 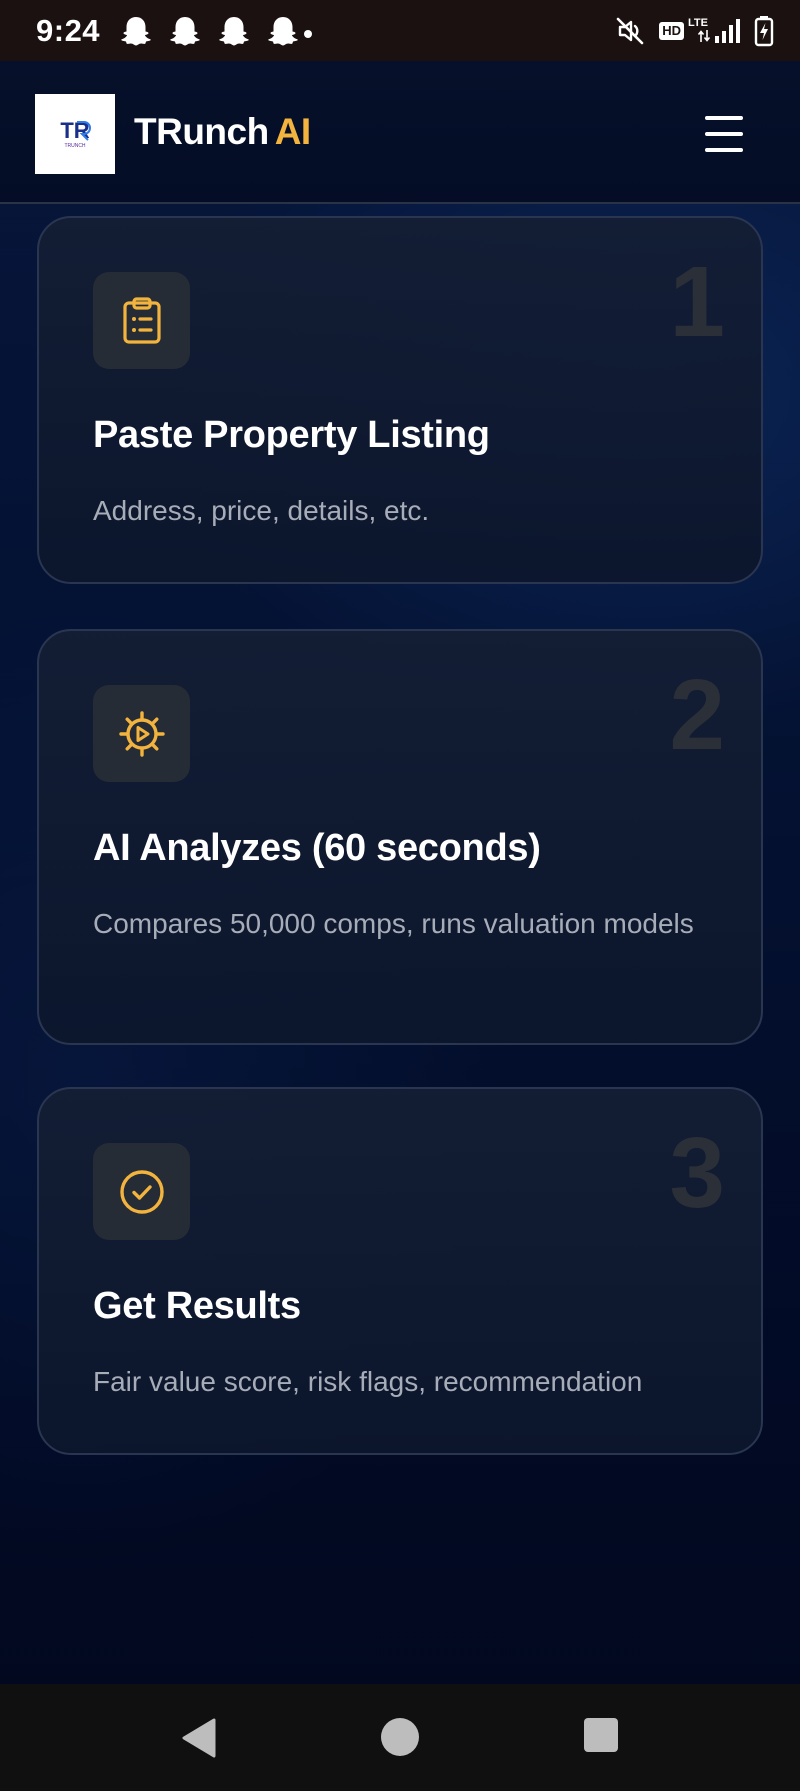 I want to click on recents-icon, so click(x=601, y=1735).